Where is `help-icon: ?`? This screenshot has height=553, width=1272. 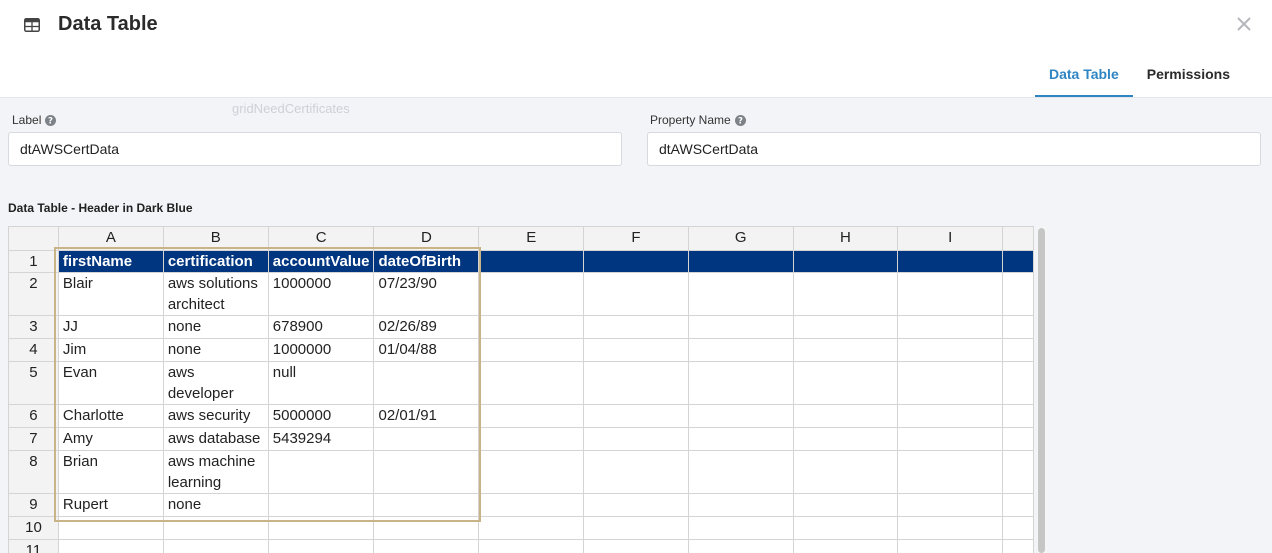
help-icon: ? is located at coordinates (51, 120).